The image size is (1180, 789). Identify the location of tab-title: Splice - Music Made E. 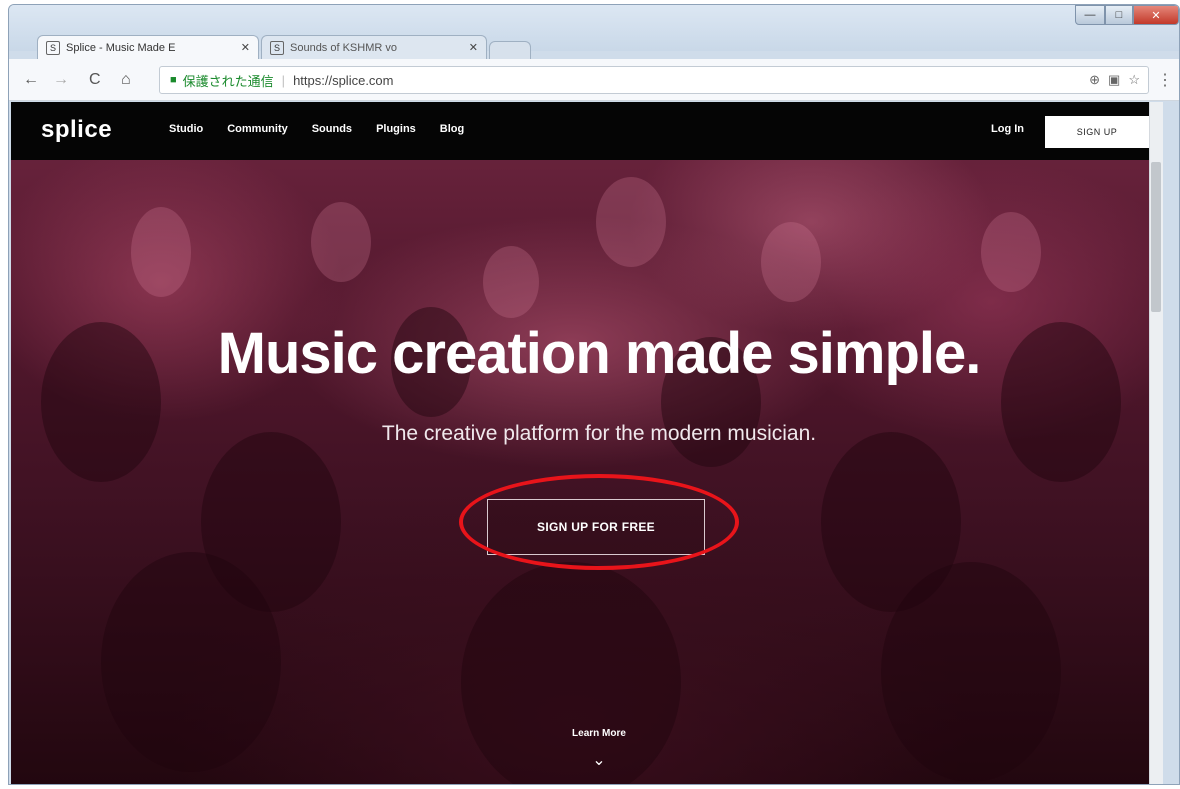
(121, 47).